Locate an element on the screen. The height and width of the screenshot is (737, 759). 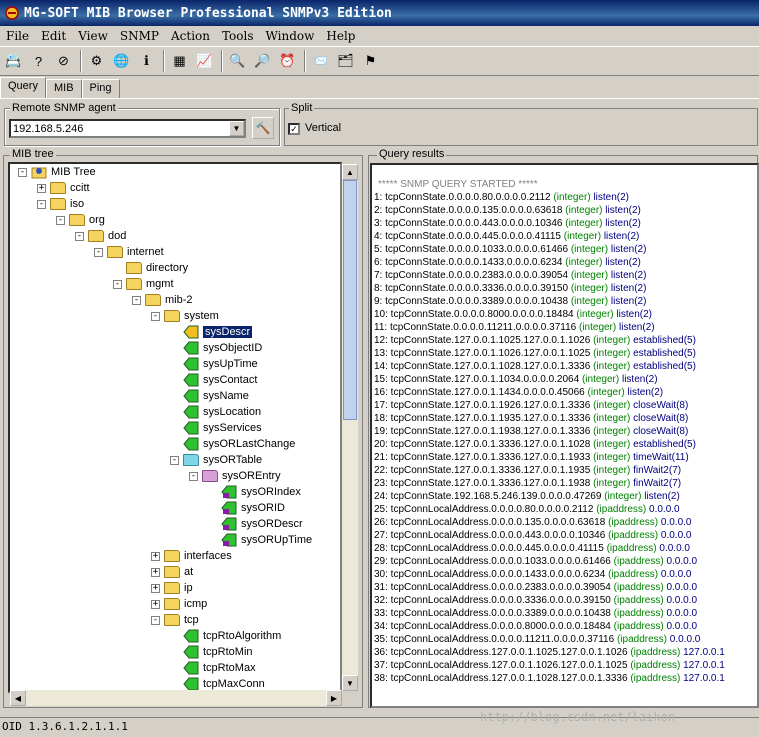
menu-help: Help is located at coordinates (340, 36).